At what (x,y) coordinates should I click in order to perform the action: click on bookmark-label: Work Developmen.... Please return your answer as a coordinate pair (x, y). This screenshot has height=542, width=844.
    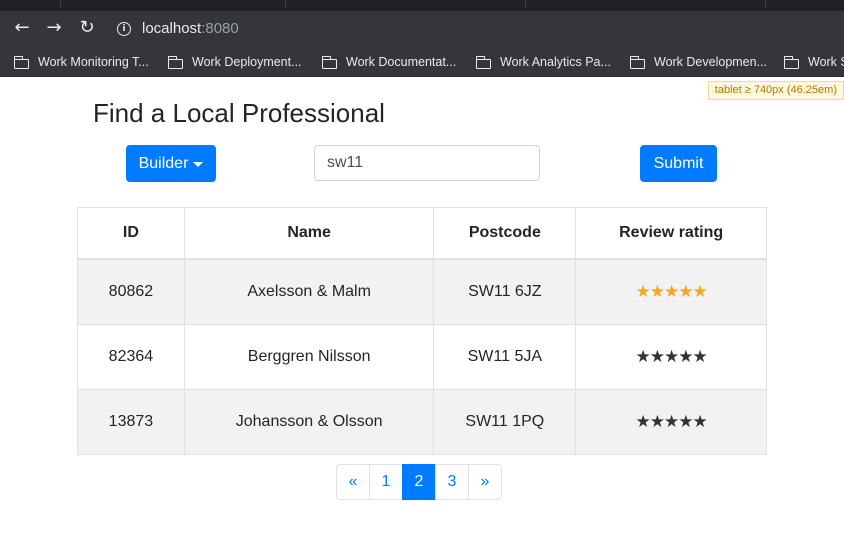
    Looking at the image, I should click on (711, 62).